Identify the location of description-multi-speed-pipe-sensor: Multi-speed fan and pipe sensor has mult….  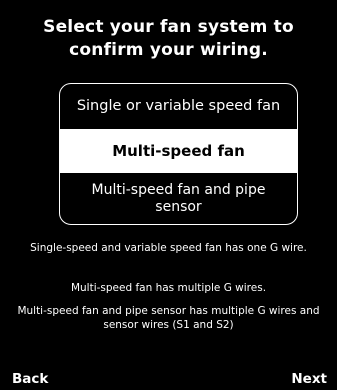
(168, 318).